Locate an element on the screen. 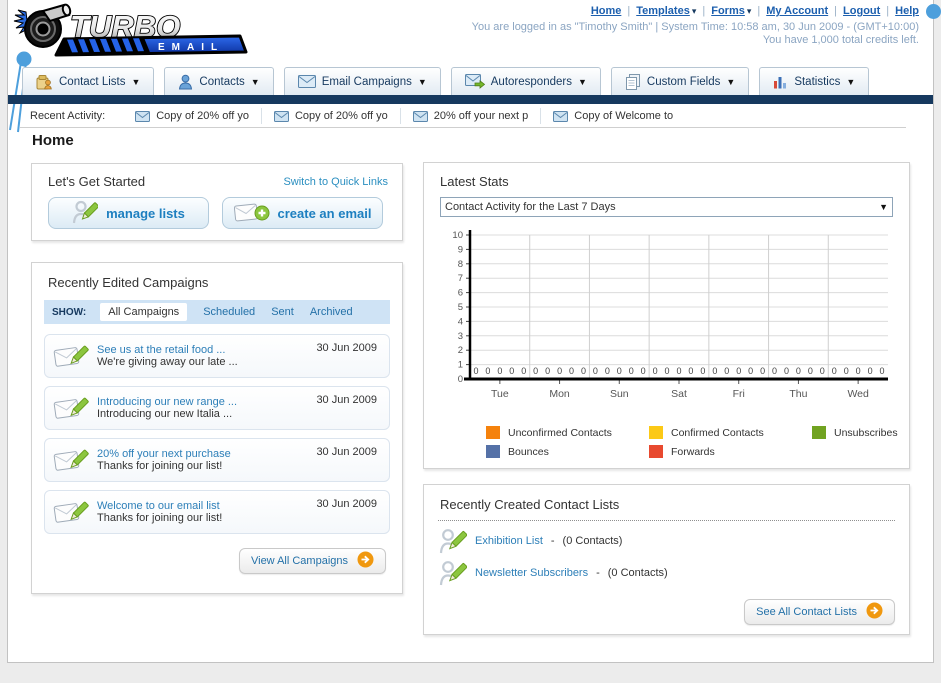 The height and width of the screenshot is (683, 941). tab-contact-lists: Contact Lists ▼ is located at coordinates (88, 81).